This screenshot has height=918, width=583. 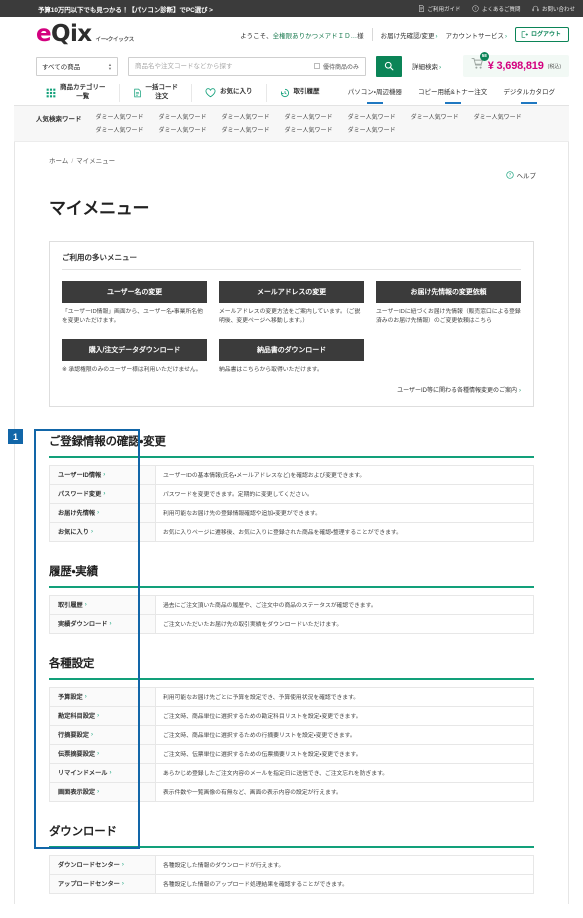 I want to click on menu-link-label: 勘定科目設定, so click(x=77, y=717).